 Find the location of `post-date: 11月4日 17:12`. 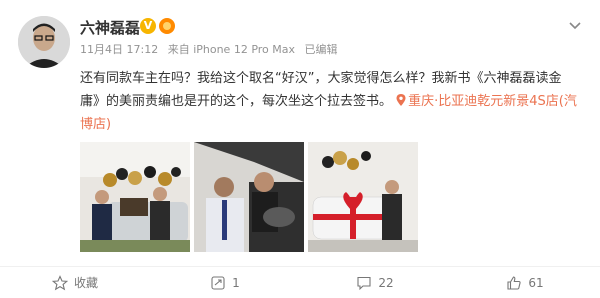

post-date: 11月4日 17:12 is located at coordinates (119, 49).